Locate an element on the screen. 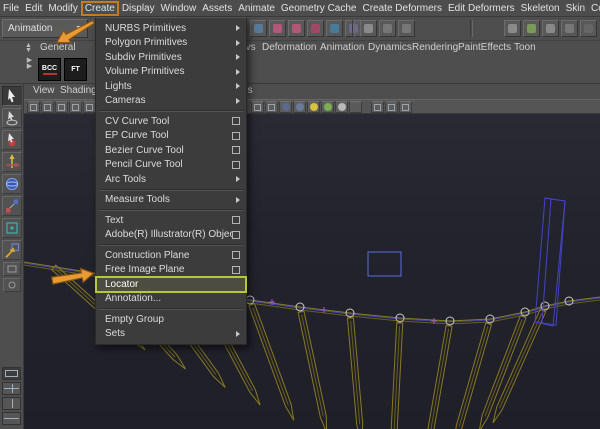 Image resolution: width=600 pixels, height=429 pixels. shelf-tab-cycle-icon: ▲ ▼ is located at coordinates (29, 48).